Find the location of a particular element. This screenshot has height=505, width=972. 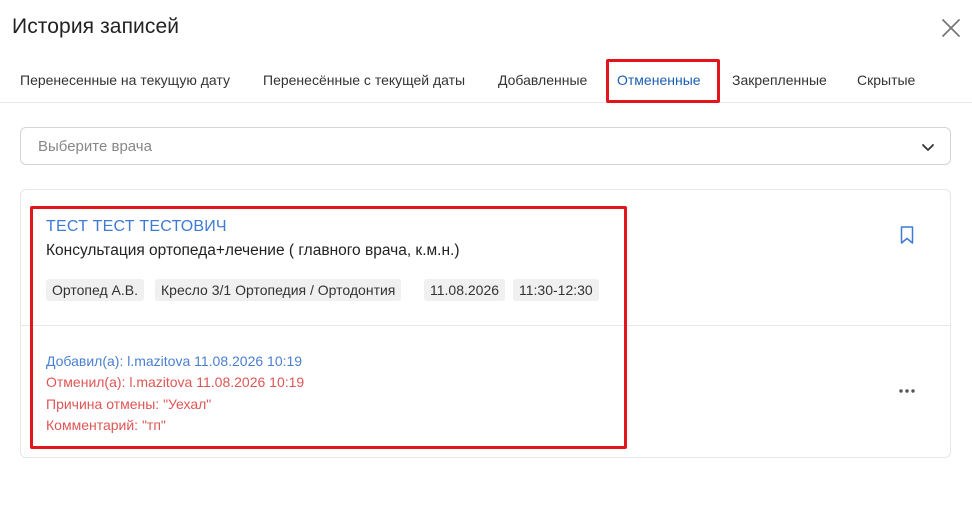

added-by-text: Добавил(а): l.mazitova 11.08.2026 10:19 is located at coordinates (174, 361).